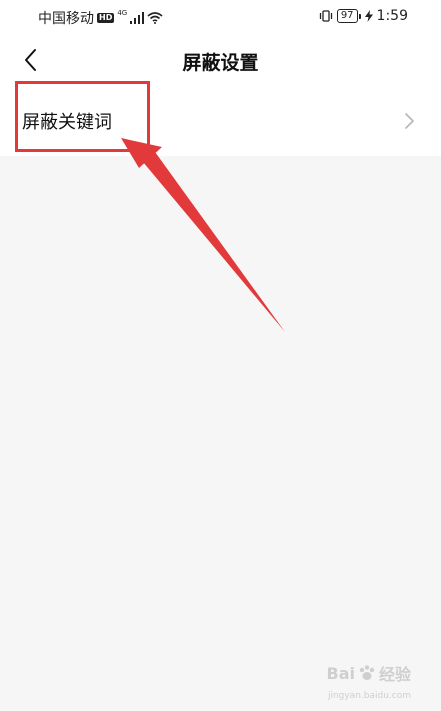 The height and width of the screenshot is (711, 441). Describe the element at coordinates (155, 18) in the screenshot. I see `wifi-icon` at that location.